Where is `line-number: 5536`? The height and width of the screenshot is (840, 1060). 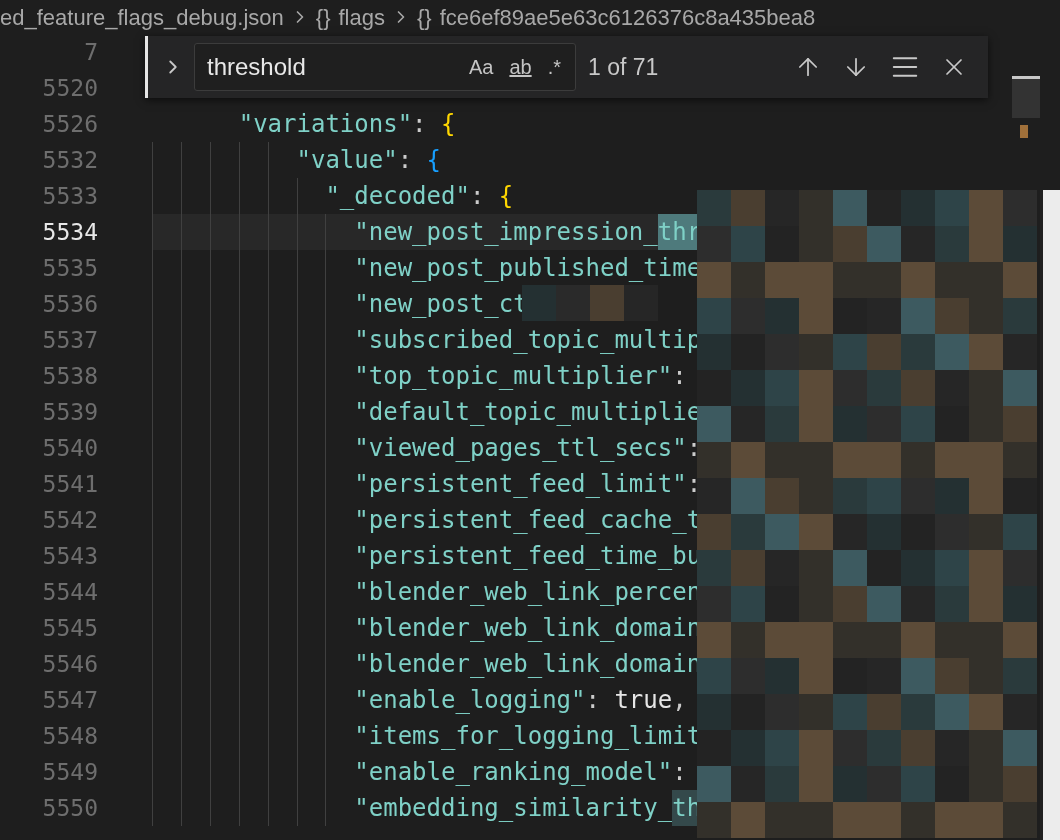
line-number: 5536 is located at coordinates (69, 304).